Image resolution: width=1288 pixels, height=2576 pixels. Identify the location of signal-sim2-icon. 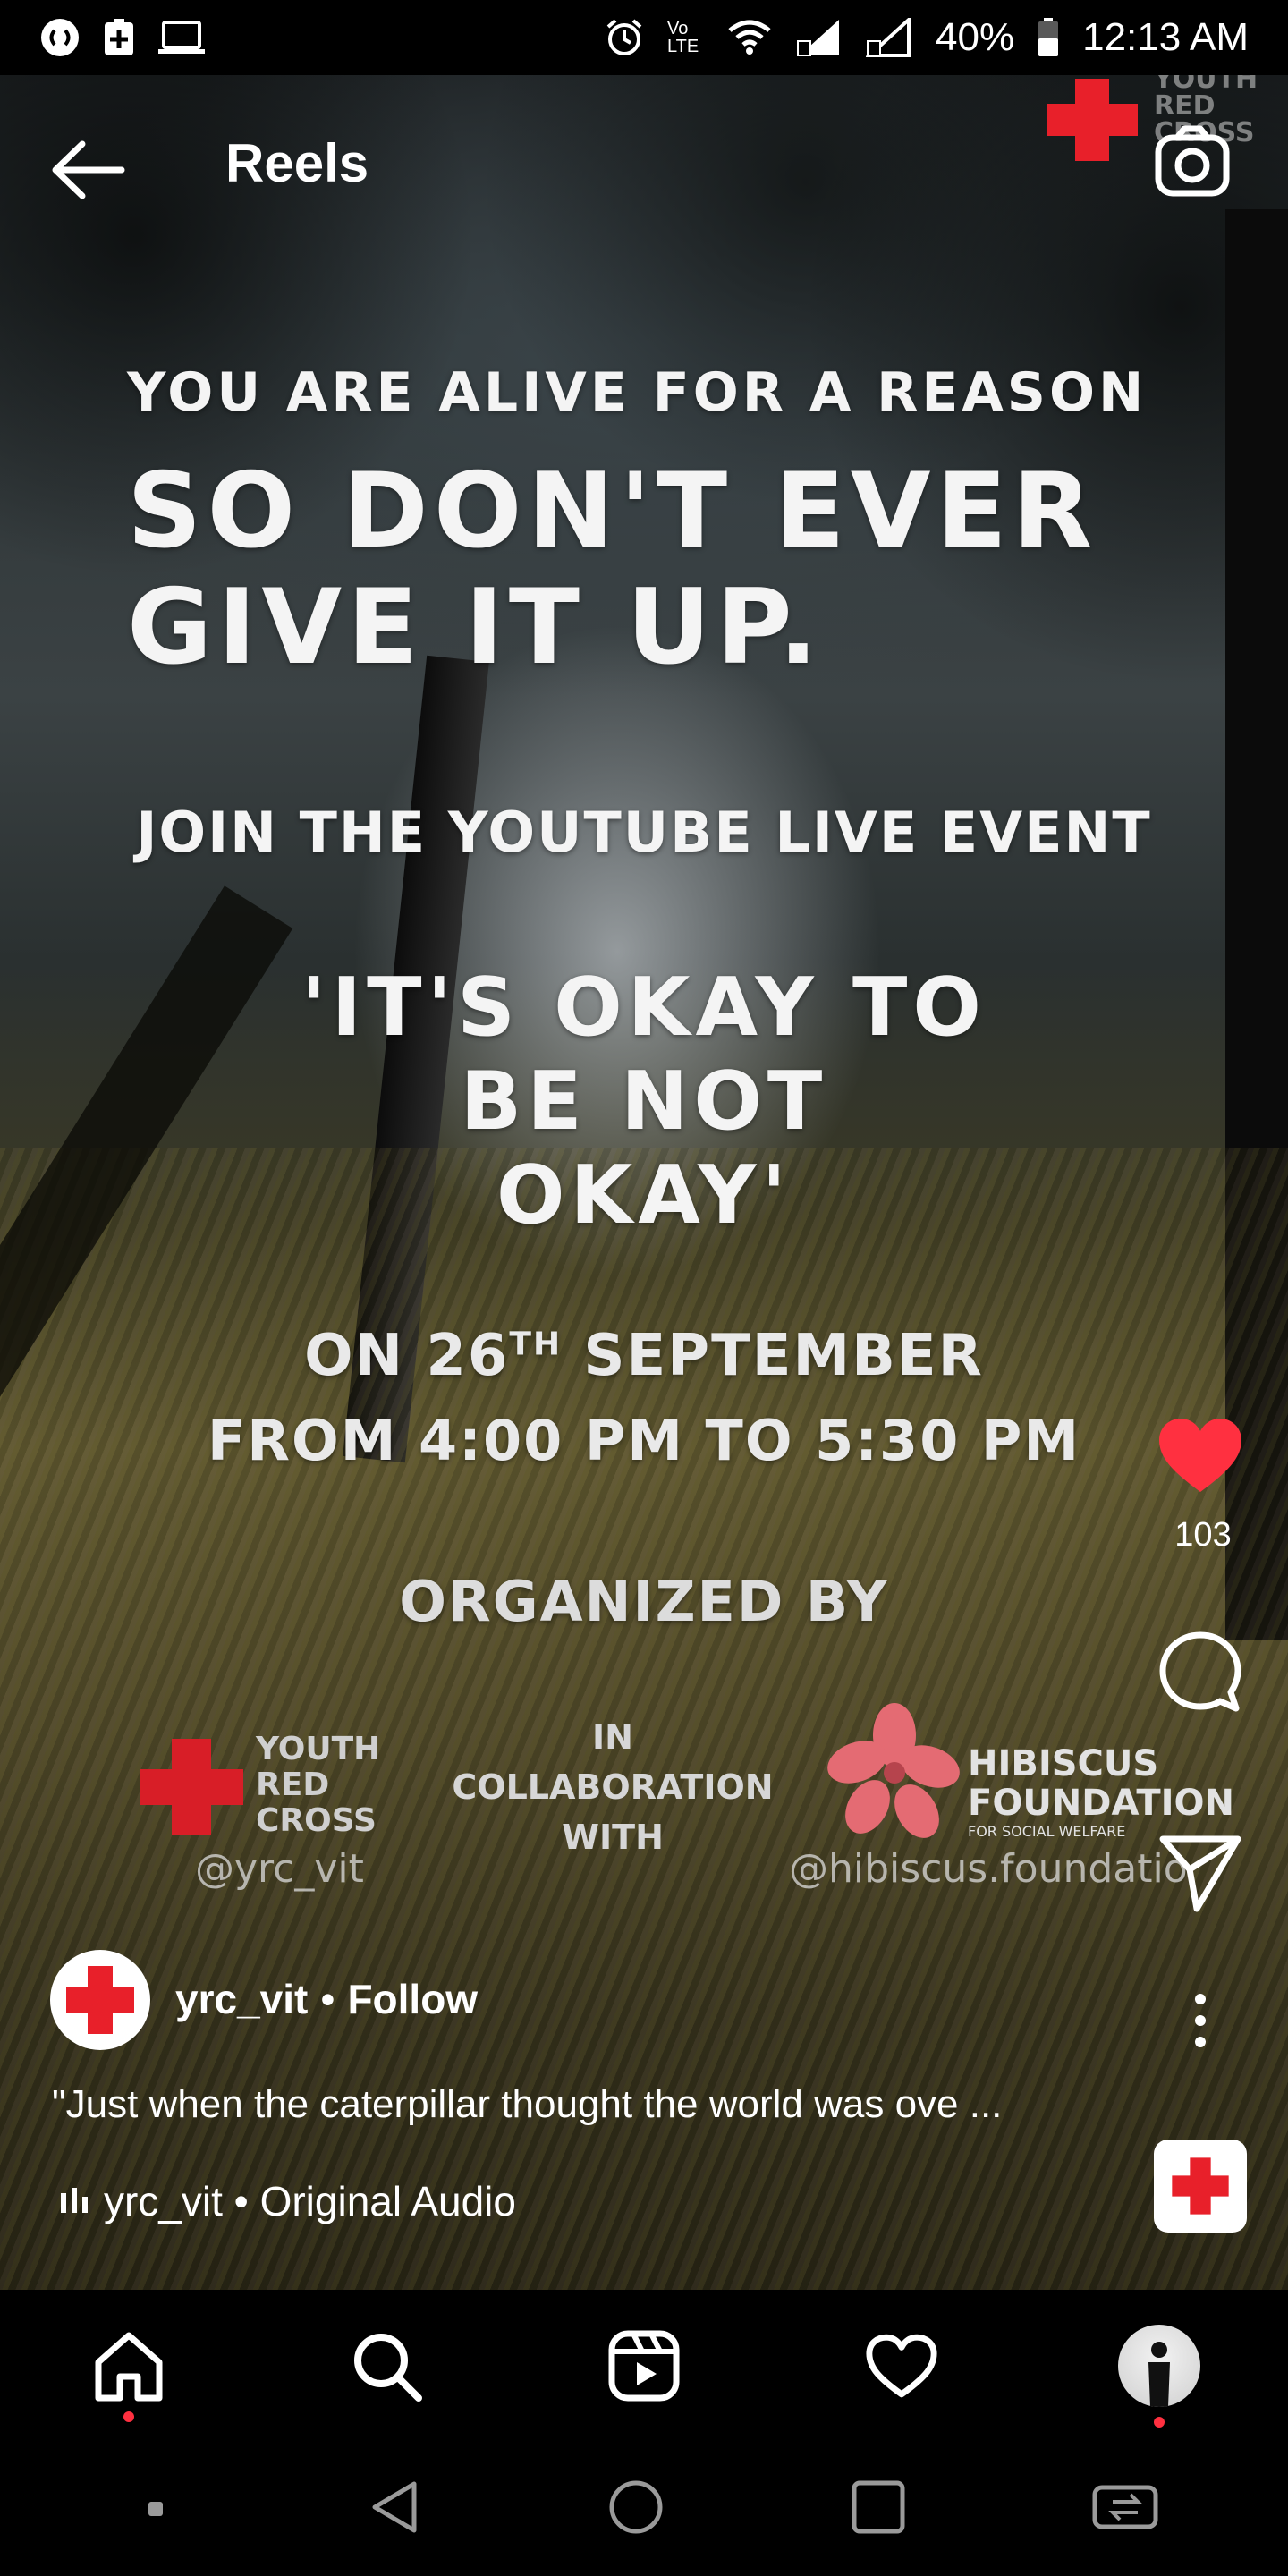
(889, 37).